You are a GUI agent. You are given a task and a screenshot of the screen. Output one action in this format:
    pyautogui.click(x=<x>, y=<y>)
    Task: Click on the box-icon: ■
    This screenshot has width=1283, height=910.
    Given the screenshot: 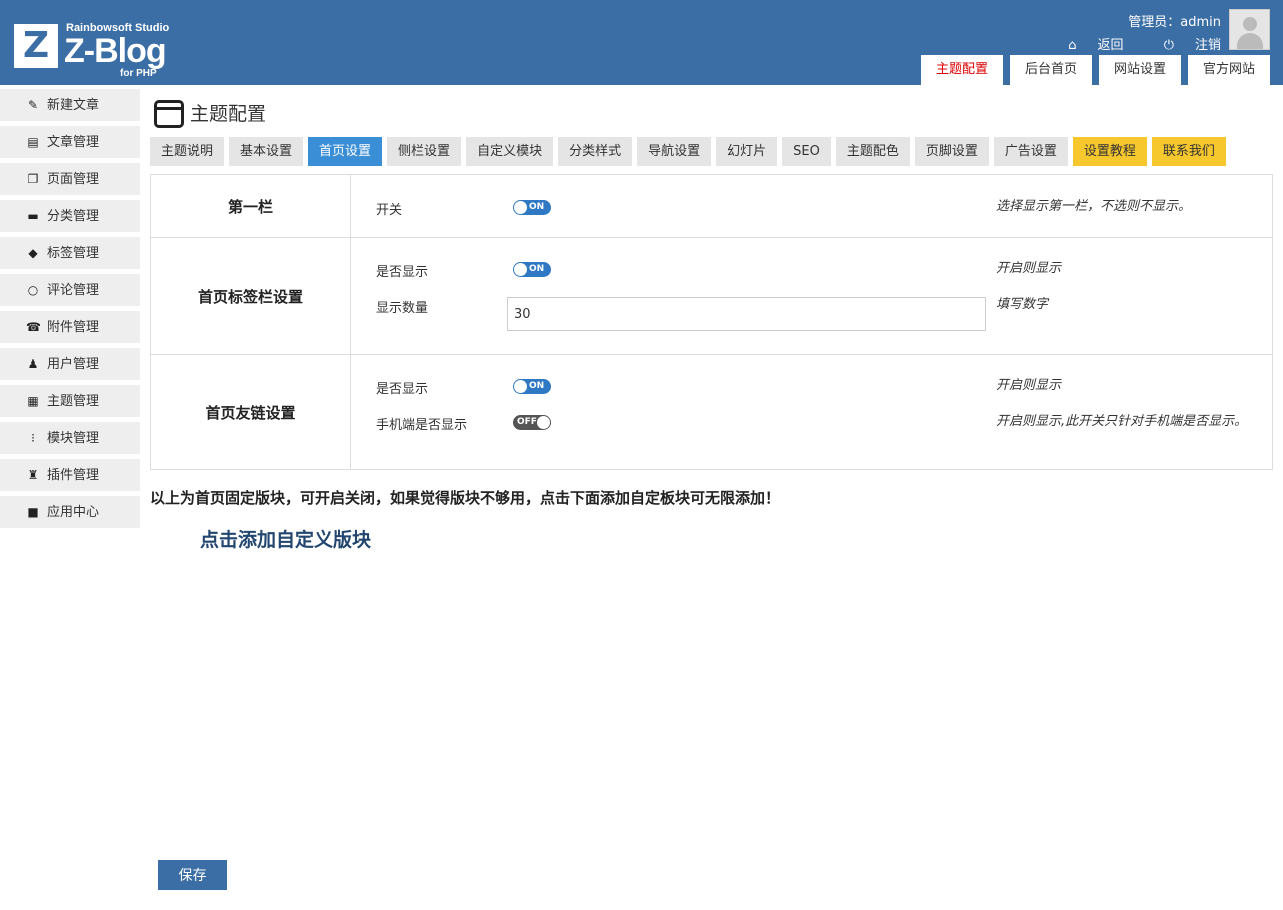 What is the action you would take?
    pyautogui.click(x=33, y=512)
    